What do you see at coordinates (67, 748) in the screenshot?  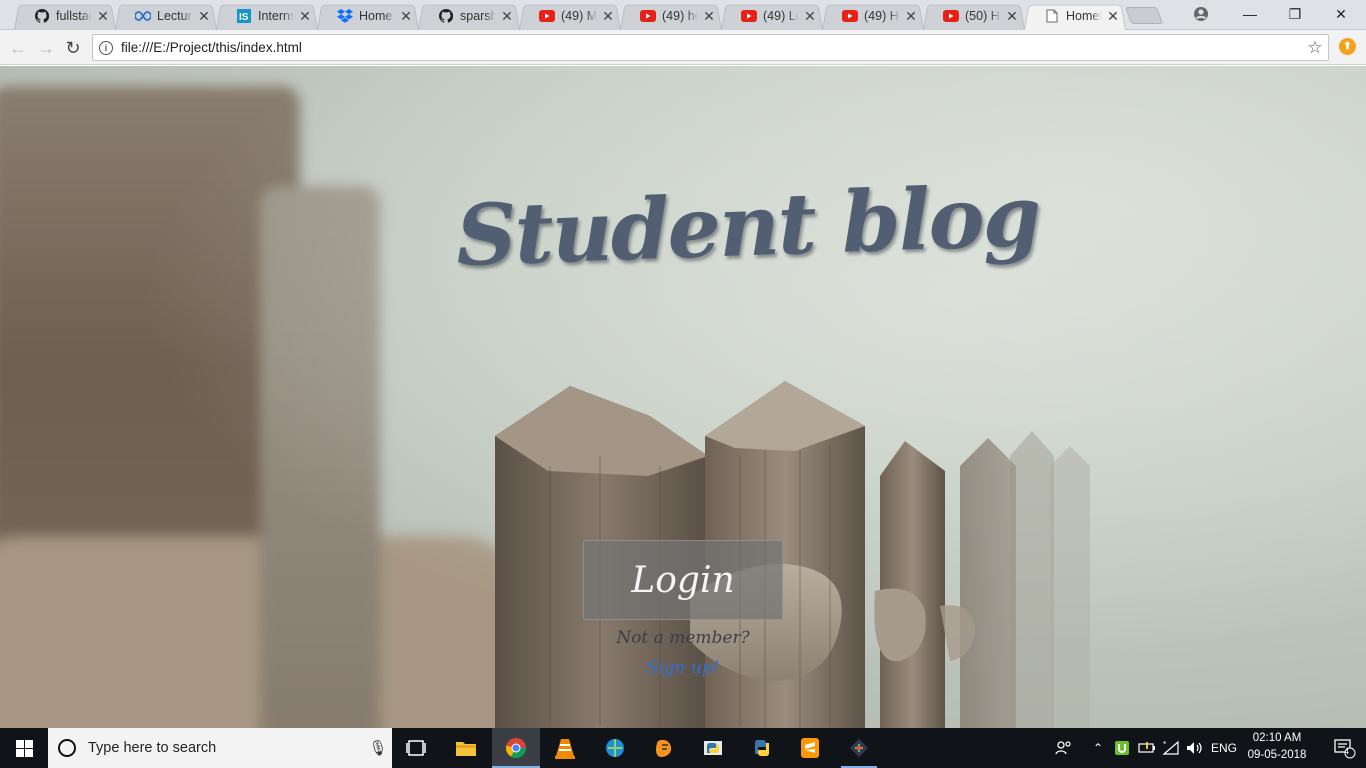 I see `cortana-icon` at bounding box center [67, 748].